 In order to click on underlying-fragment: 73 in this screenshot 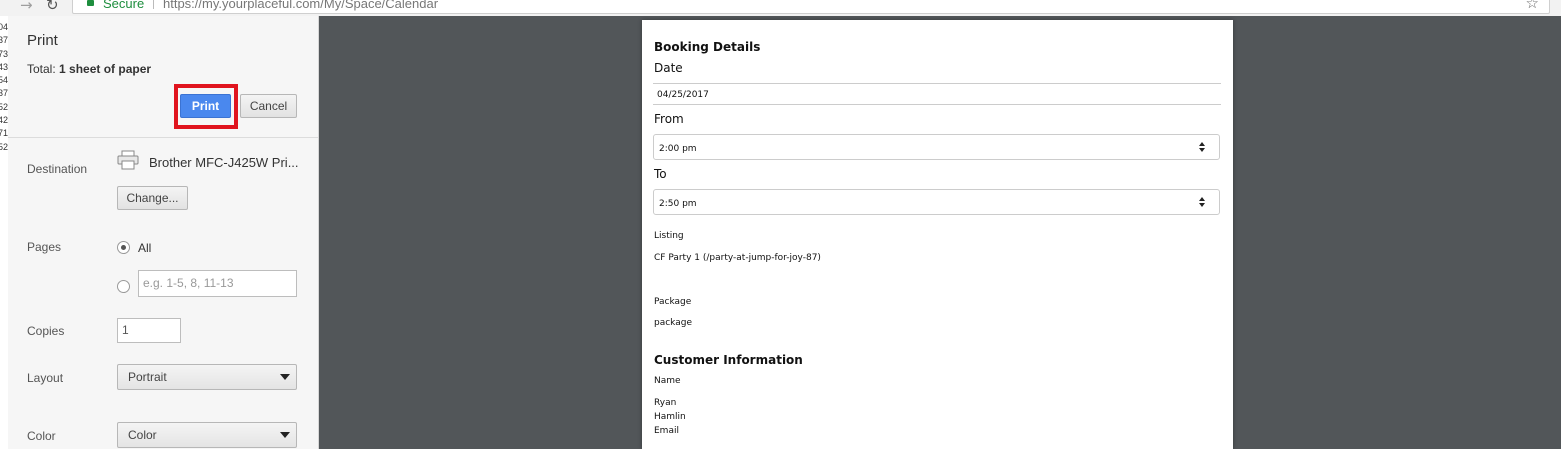, I will do `click(4, 53)`.